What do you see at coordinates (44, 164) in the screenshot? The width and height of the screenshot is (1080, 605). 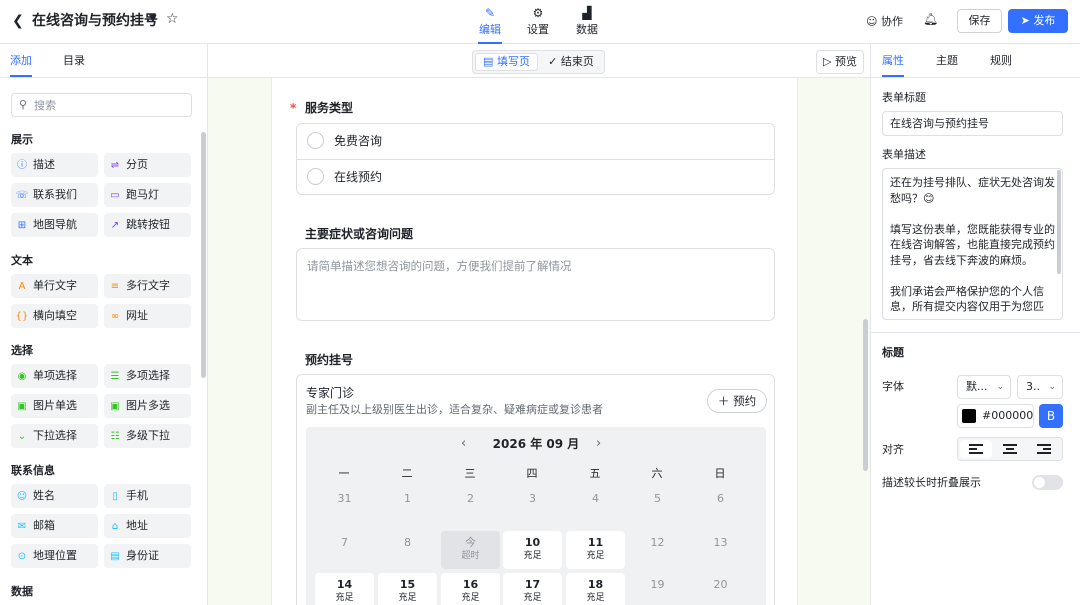 I see `component-label: 描述` at bounding box center [44, 164].